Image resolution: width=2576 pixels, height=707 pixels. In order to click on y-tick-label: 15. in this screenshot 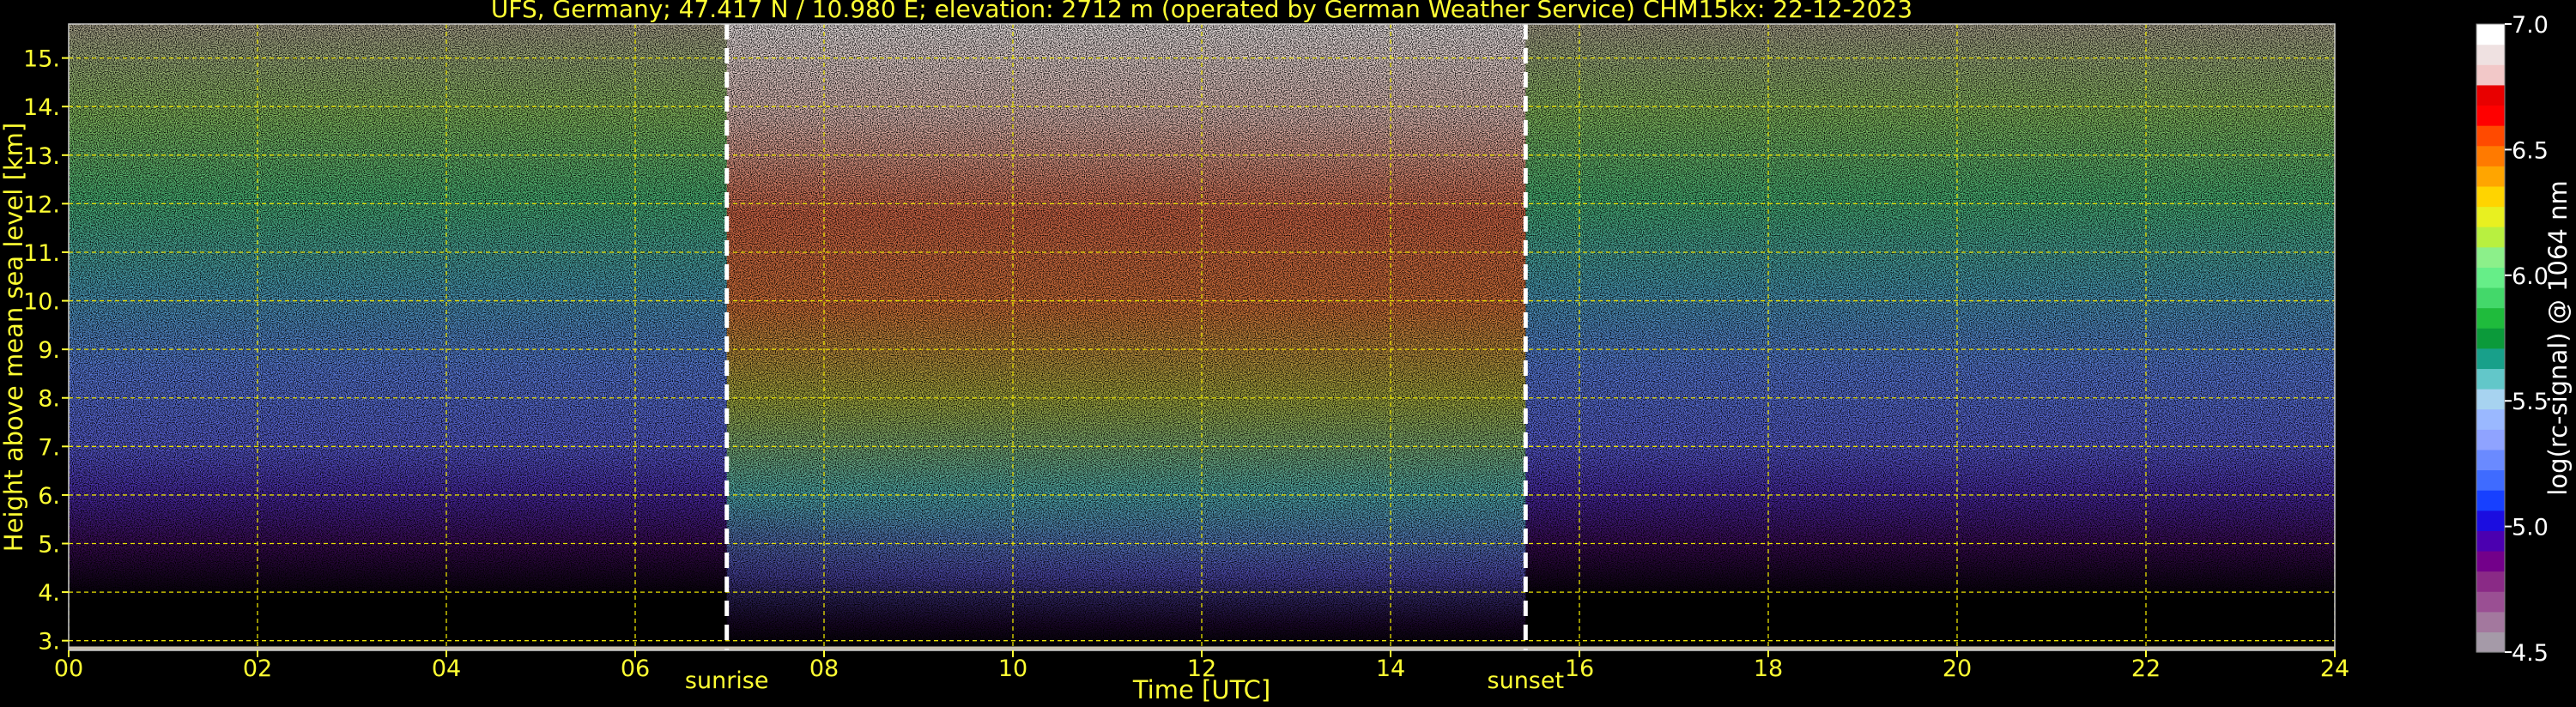, I will do `click(41, 60)`.